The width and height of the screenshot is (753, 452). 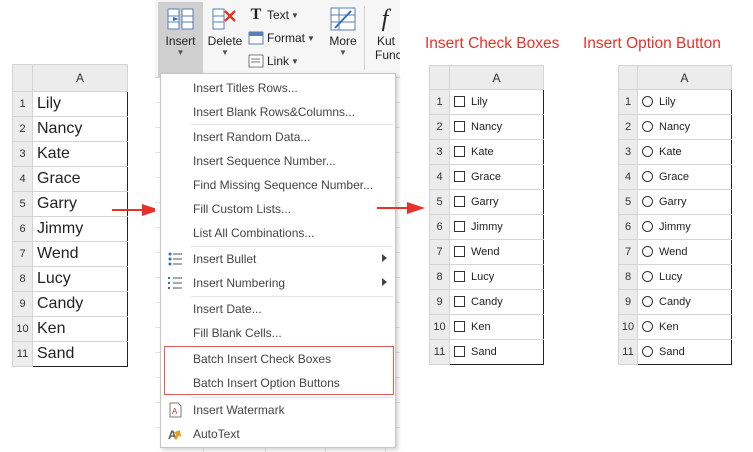 I want to click on delete-button: Delete ▼, so click(x=225, y=30).